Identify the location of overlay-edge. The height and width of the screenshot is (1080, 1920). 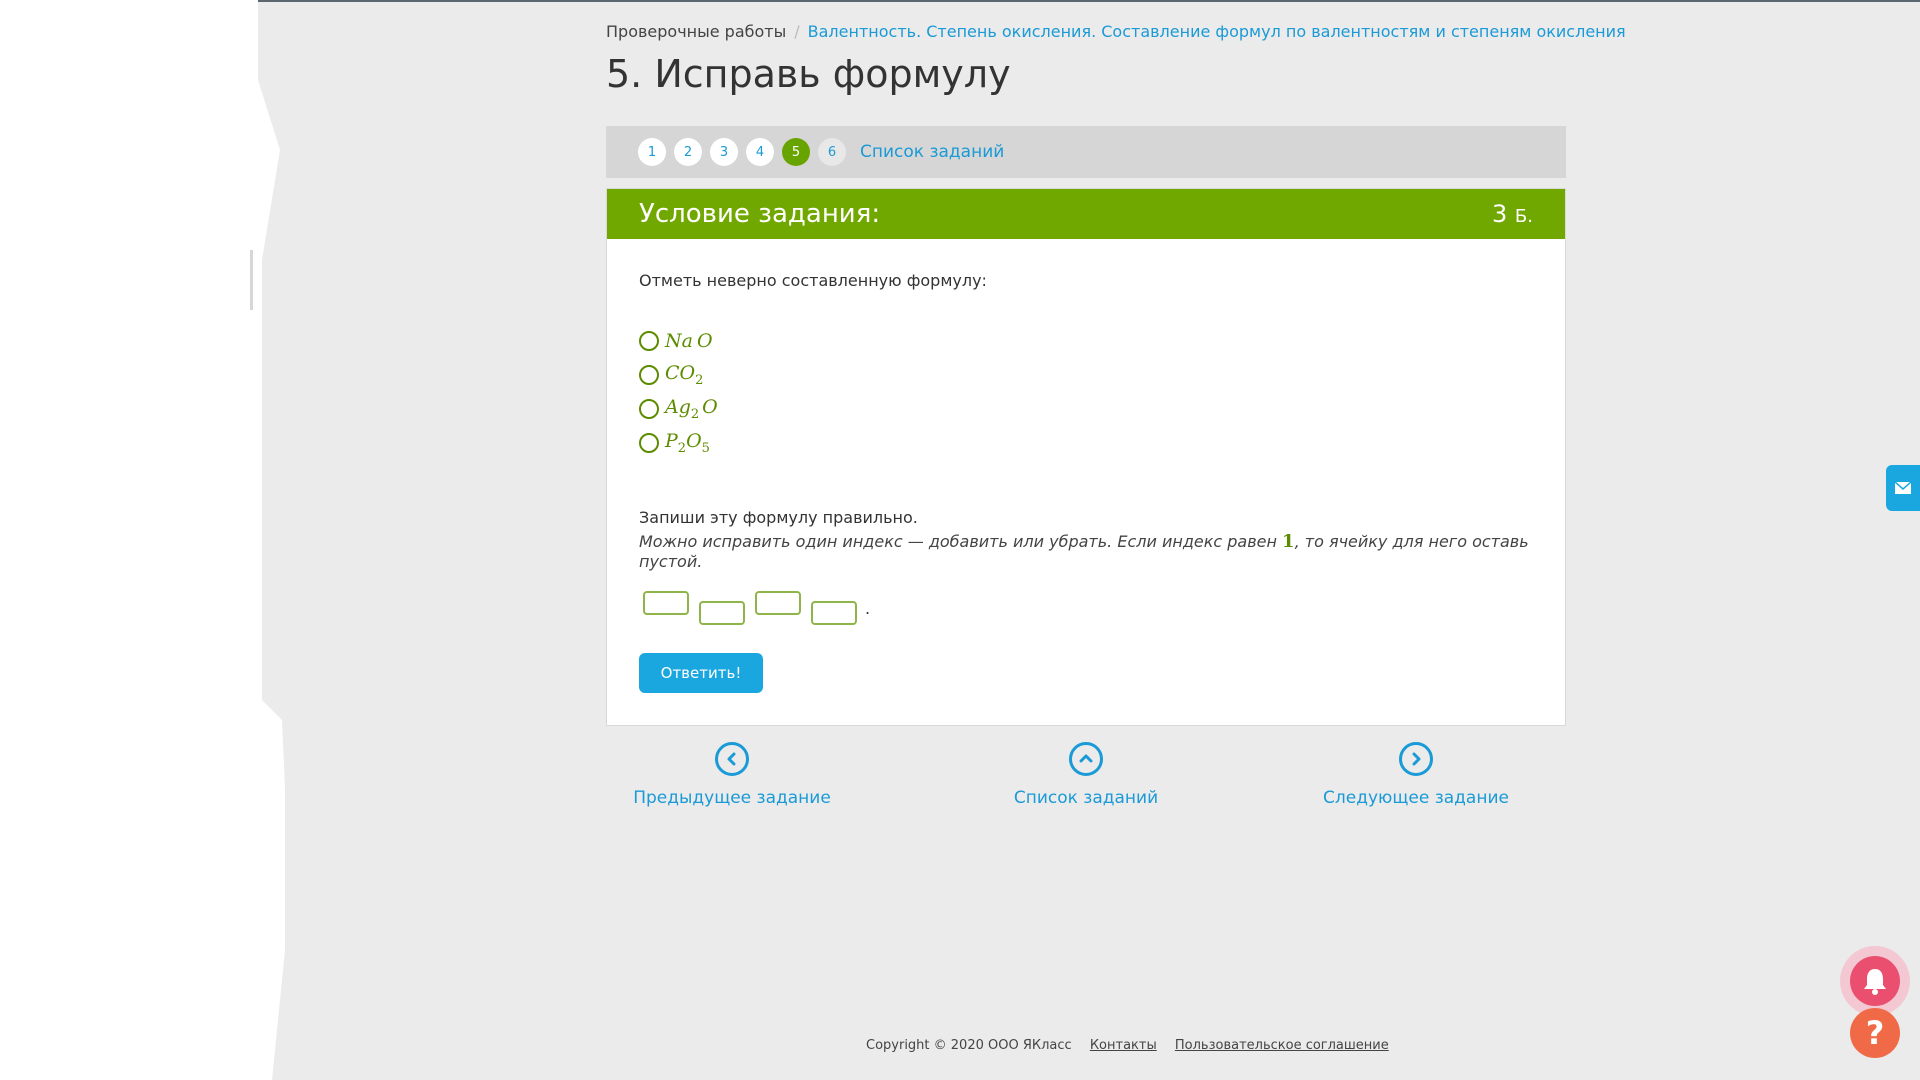
(251, 280).